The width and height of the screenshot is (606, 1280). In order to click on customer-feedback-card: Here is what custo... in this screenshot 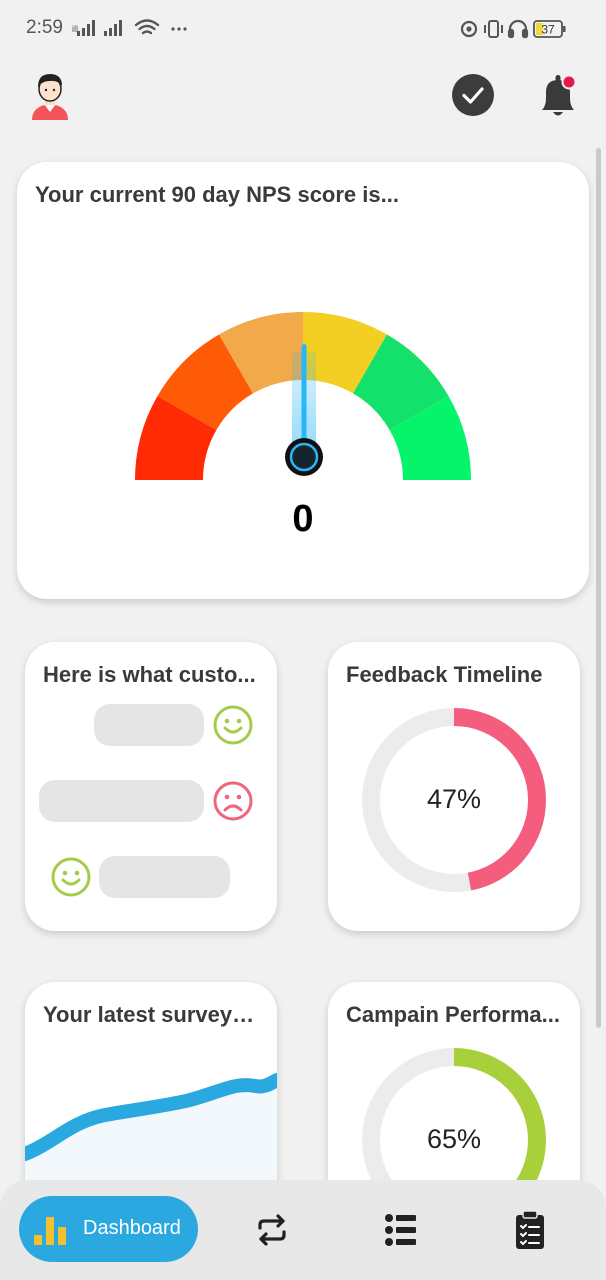, I will do `click(151, 786)`.